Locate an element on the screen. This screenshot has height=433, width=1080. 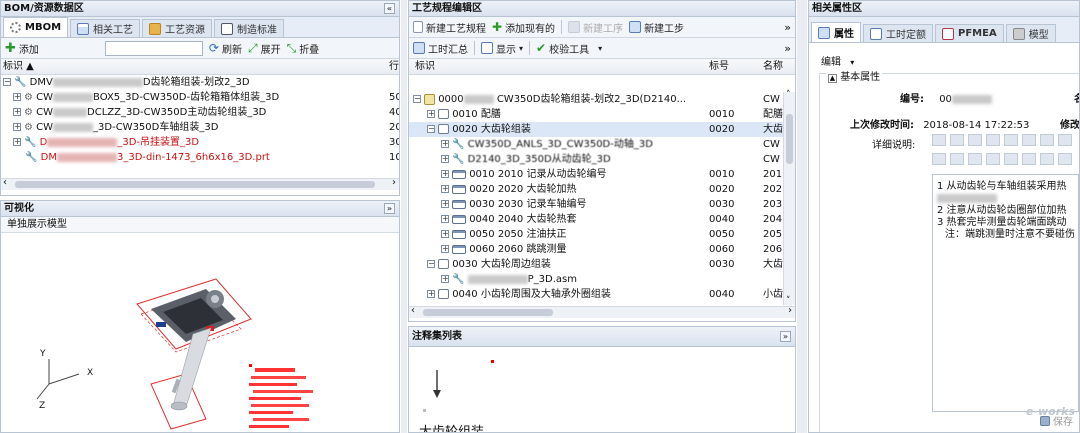
tree-row: + 0040 2040 大齿轮热套 0040 204 is located at coordinates (596, 219).